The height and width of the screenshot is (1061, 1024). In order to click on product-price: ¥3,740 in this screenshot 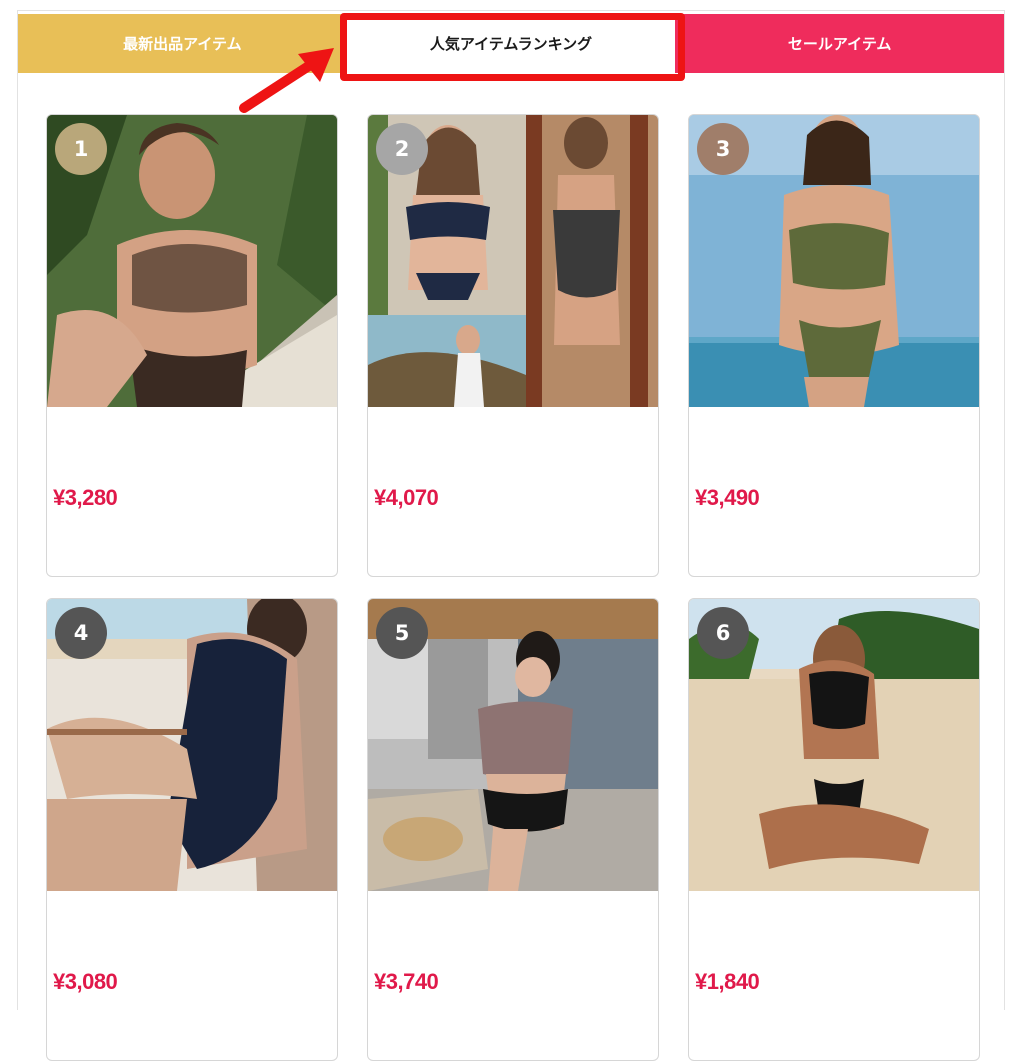, I will do `click(406, 981)`.